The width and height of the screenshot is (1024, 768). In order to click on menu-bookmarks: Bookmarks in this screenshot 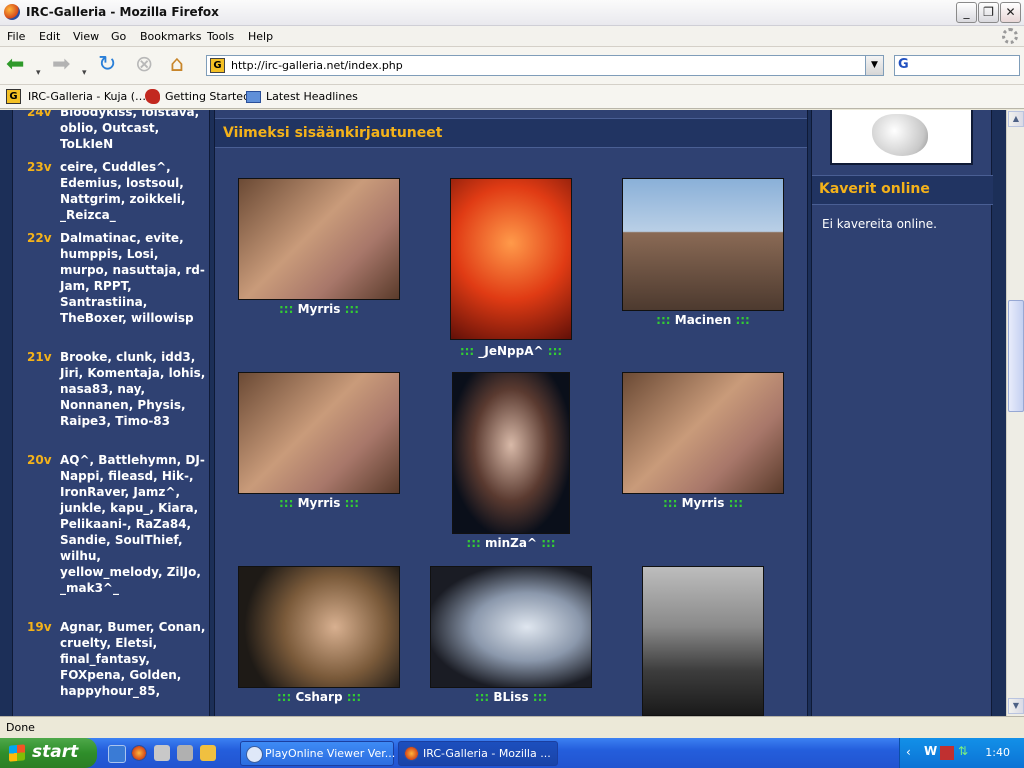, I will do `click(170, 36)`.